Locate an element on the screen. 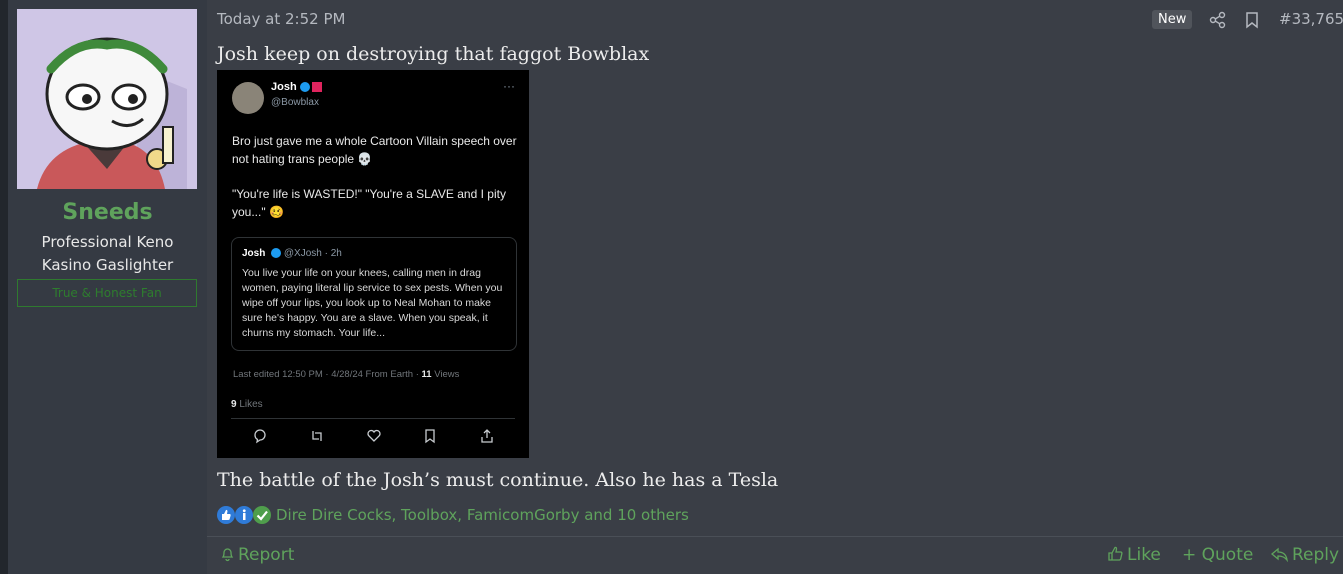  like-button: Like is located at coordinates (1134, 555).